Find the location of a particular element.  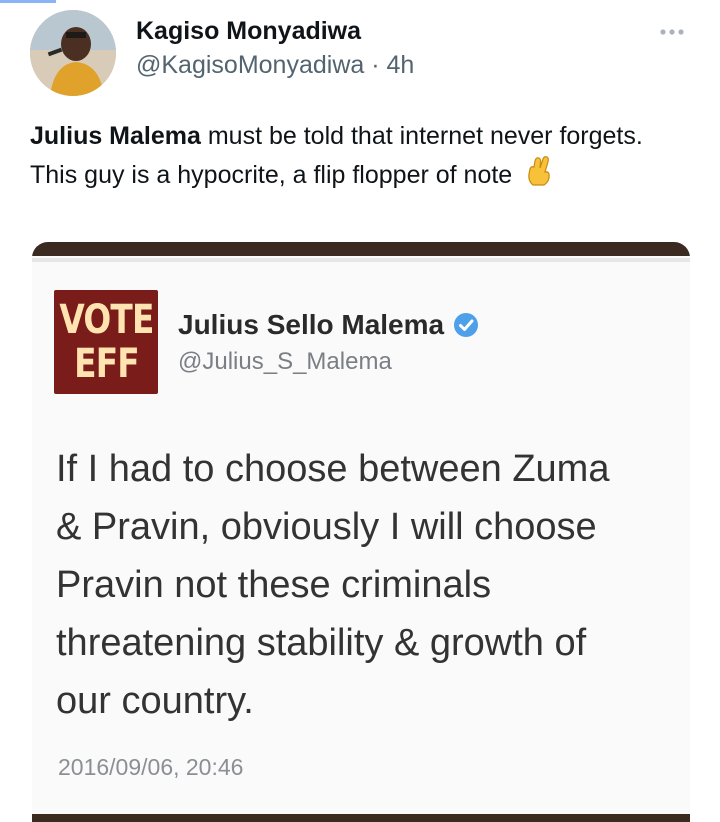

embedded-text-line: our country. is located at coordinates (155, 701).